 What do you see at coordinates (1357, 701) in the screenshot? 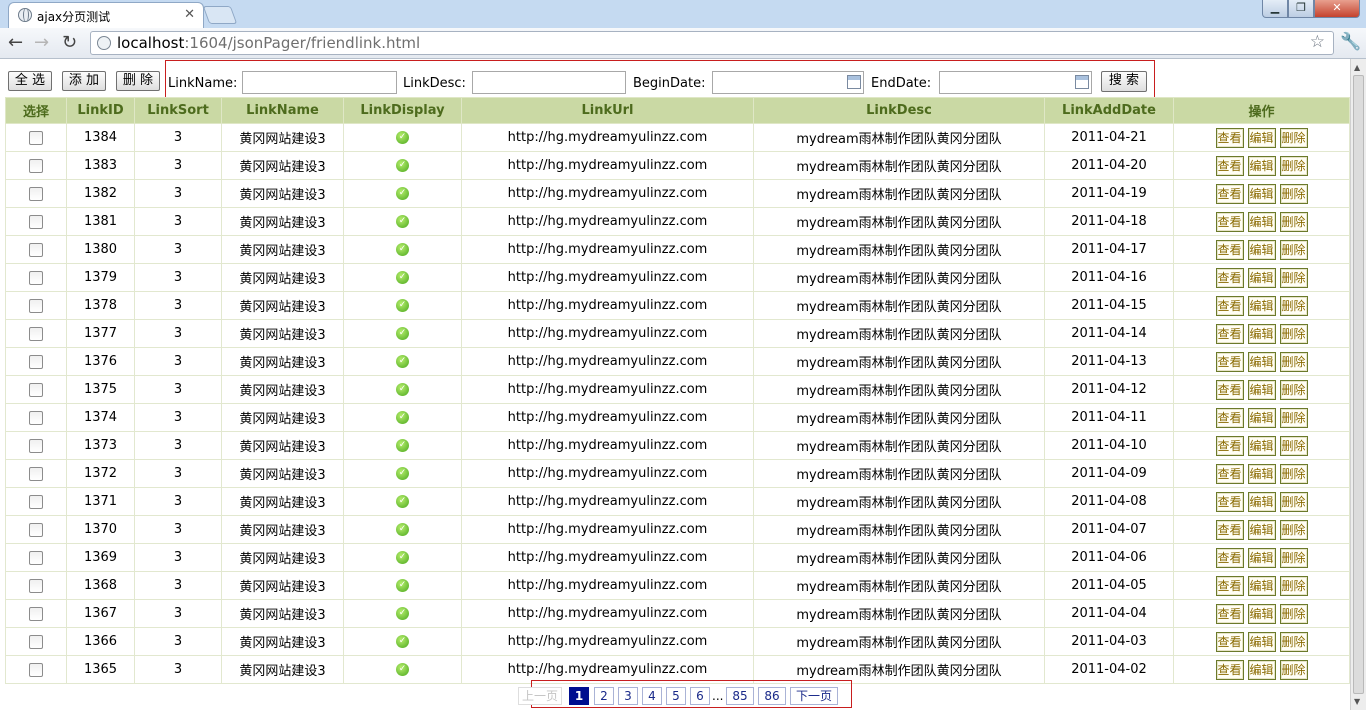
I see `scroll-down-arrow-icon: ▼` at bounding box center [1357, 701].